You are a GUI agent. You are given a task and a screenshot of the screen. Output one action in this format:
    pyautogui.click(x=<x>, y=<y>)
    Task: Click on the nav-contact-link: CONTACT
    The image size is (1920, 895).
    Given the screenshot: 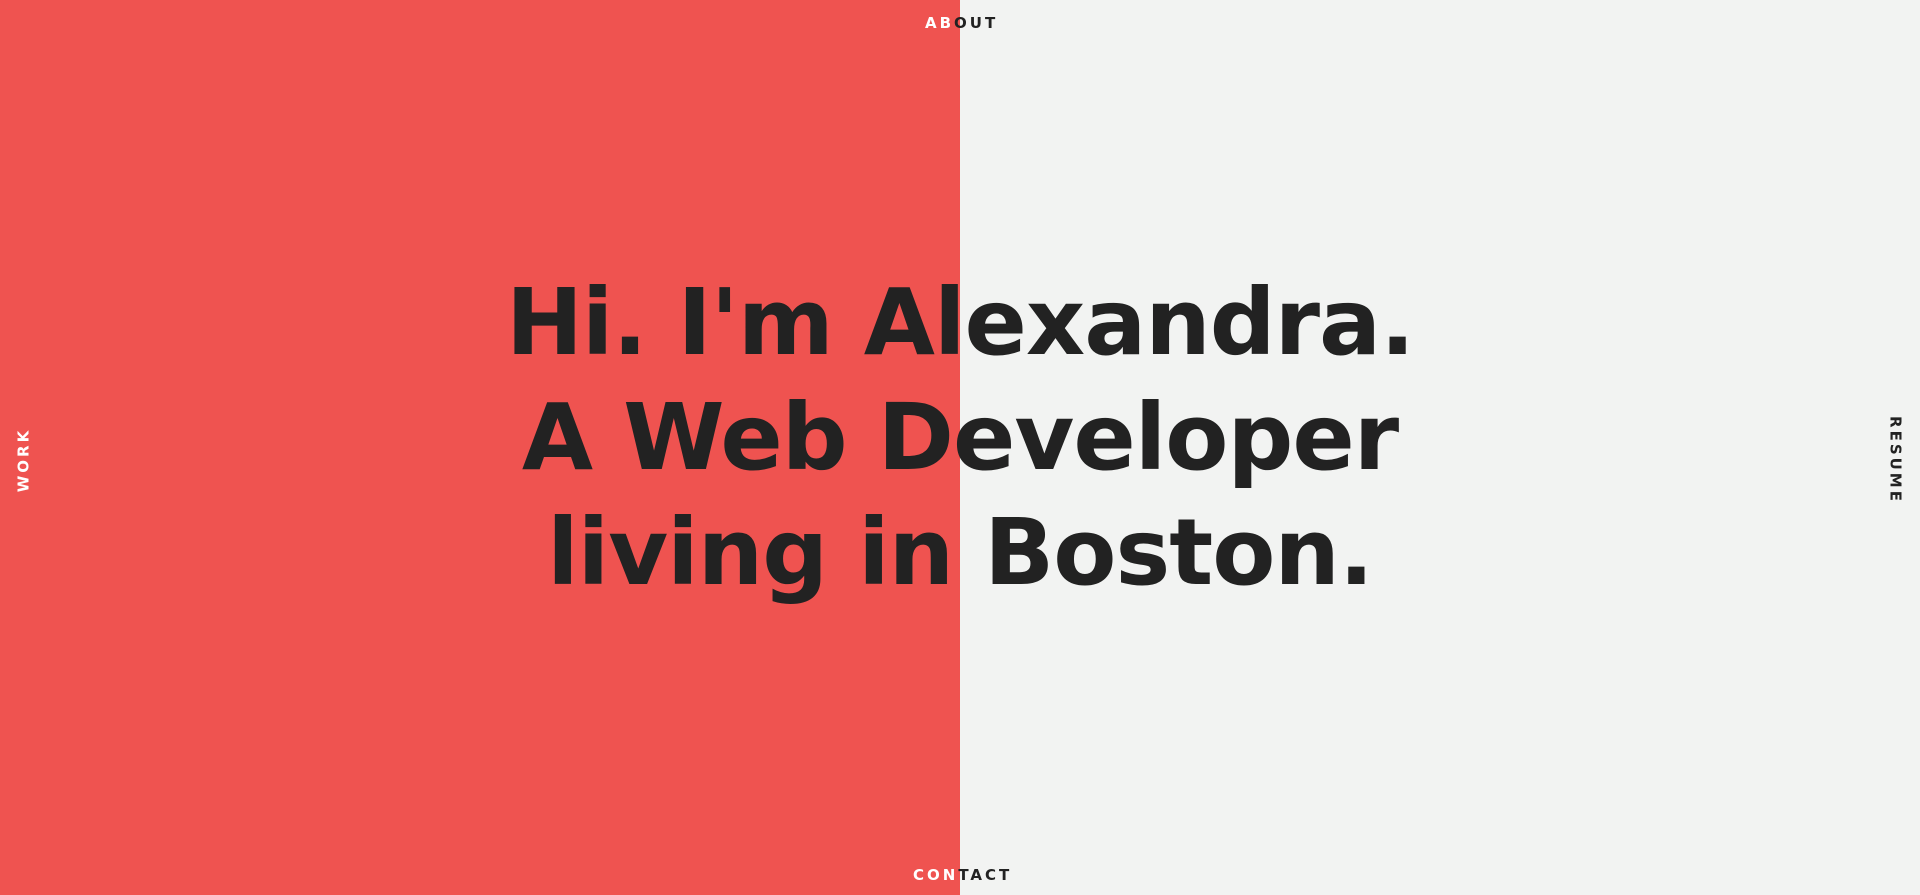 What is the action you would take?
    pyautogui.click(x=962, y=875)
    